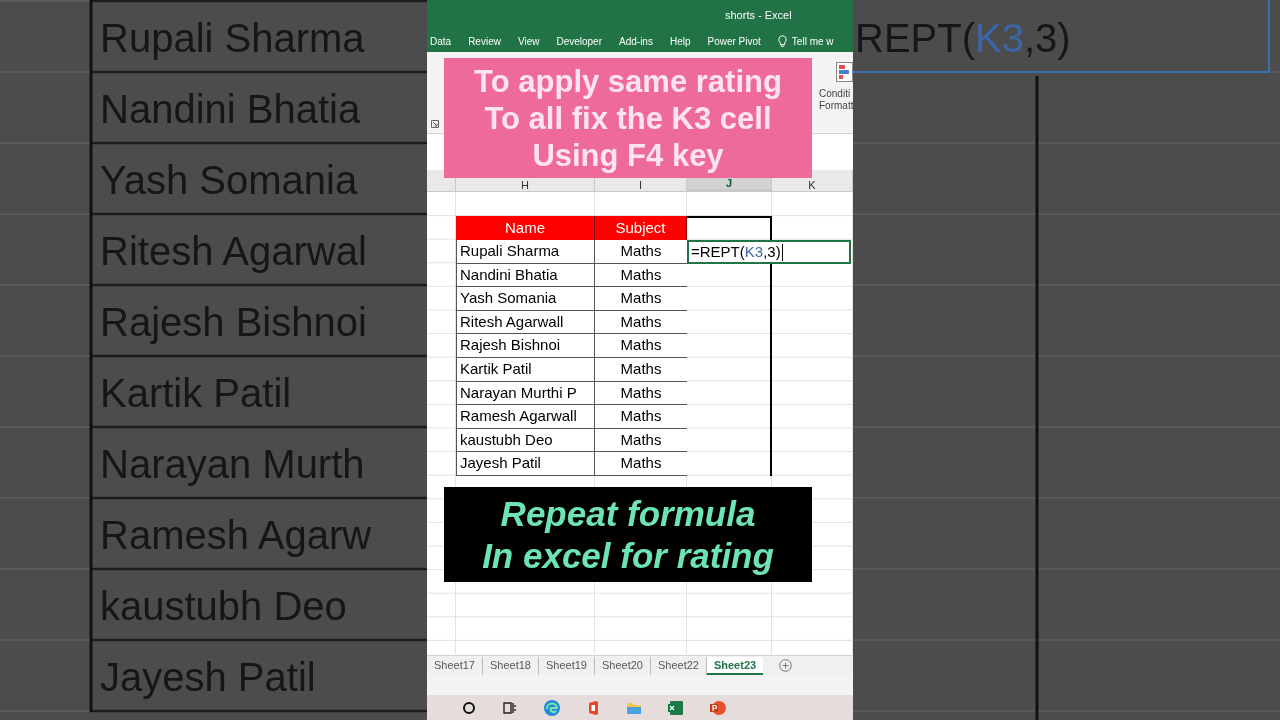 The height and width of the screenshot is (720, 1280). What do you see at coordinates (836, 106) in the screenshot?
I see `ribbon-button-label: Formatt` at bounding box center [836, 106].